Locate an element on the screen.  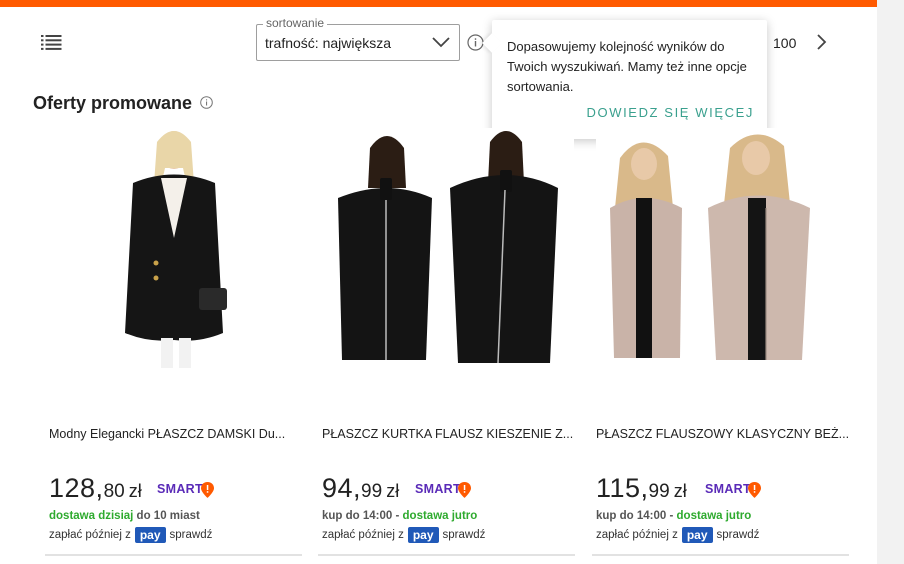
chevron-right-icon is located at coordinates (821, 42).